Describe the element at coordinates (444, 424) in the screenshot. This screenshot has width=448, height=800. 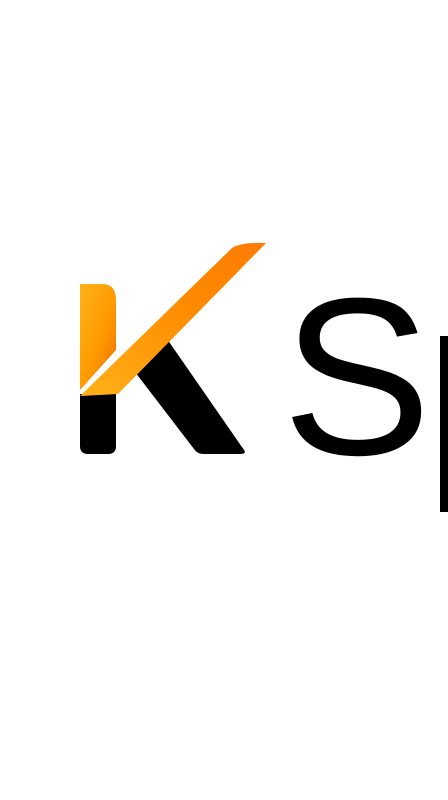
I see `partial-letter-stem` at that location.